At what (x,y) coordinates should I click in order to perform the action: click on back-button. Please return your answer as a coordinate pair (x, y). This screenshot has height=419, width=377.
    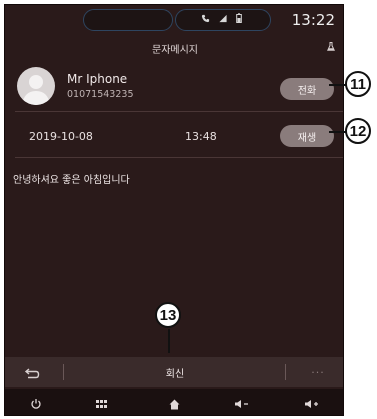
    Looking at the image, I should click on (32, 373).